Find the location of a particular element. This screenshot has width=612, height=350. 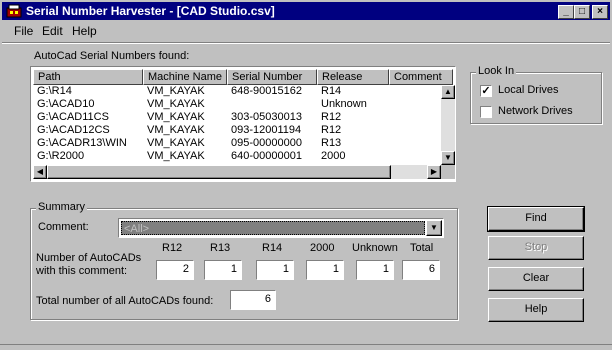

count-label-line1: Number of AutoCADs is located at coordinates (89, 258).